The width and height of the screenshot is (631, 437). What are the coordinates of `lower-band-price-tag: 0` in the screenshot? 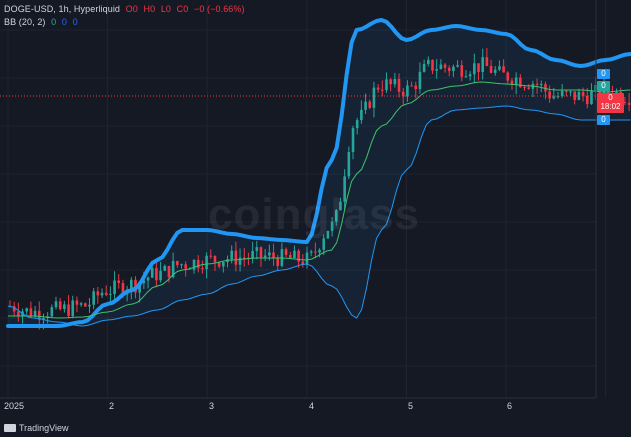 It's located at (603, 120).